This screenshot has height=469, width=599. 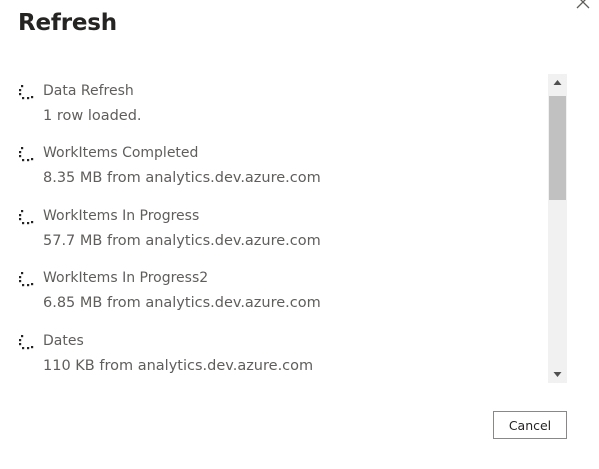 I want to click on vertical-scrollbar, so click(x=557, y=228).